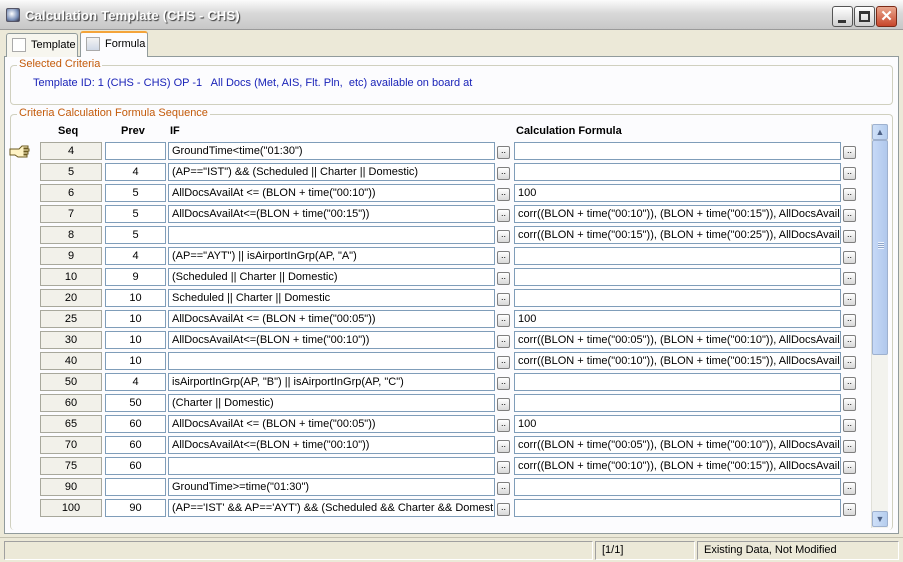 The width and height of the screenshot is (903, 562). Describe the element at coordinates (71, 403) in the screenshot. I see `seq-cell: 60` at that location.